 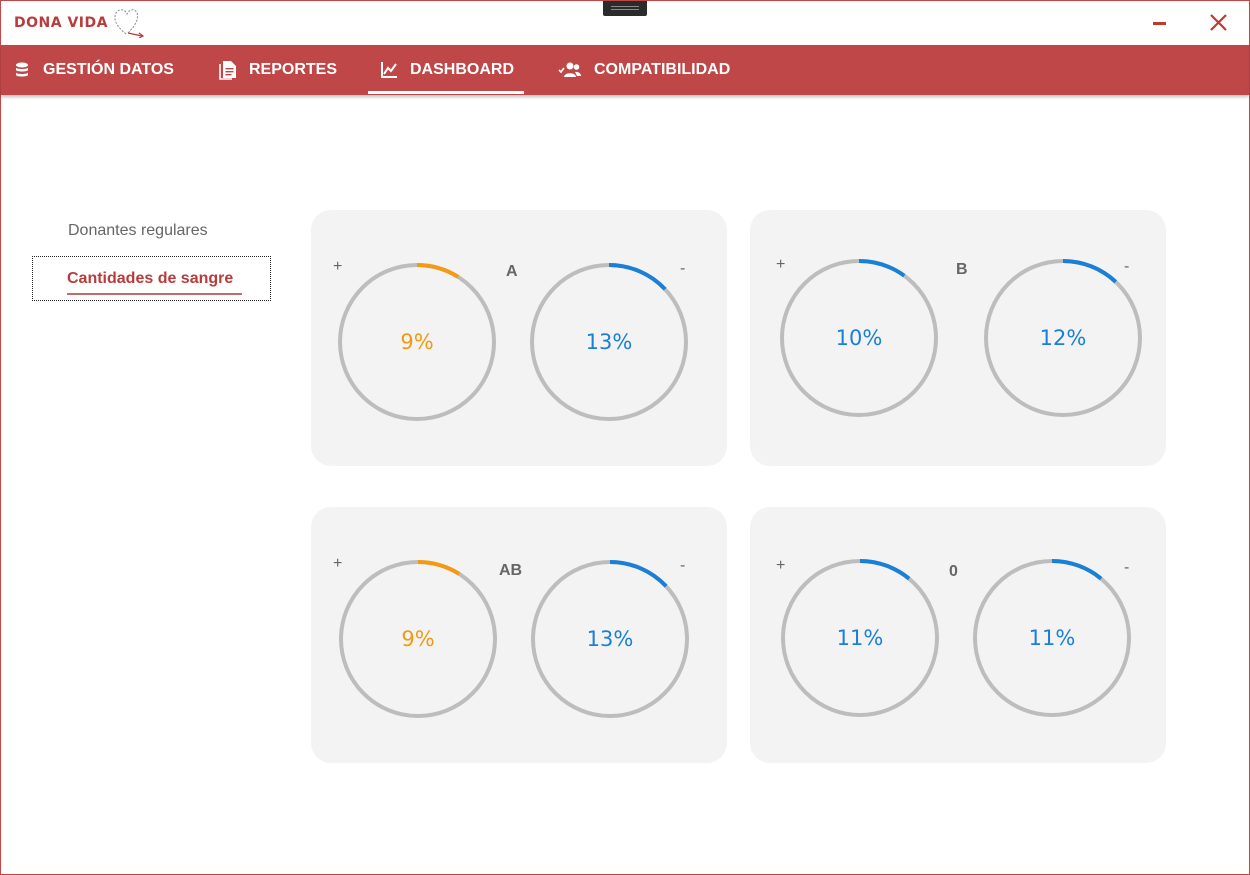 What do you see at coordinates (389, 70) in the screenshot?
I see `chart-icon` at bounding box center [389, 70].